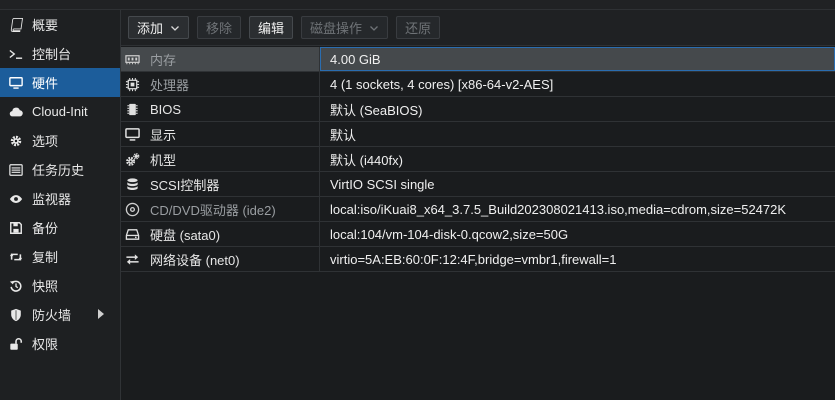 This screenshot has width=835, height=400. I want to click on sidebar-item-label: Cloud-Init, so click(60, 111).